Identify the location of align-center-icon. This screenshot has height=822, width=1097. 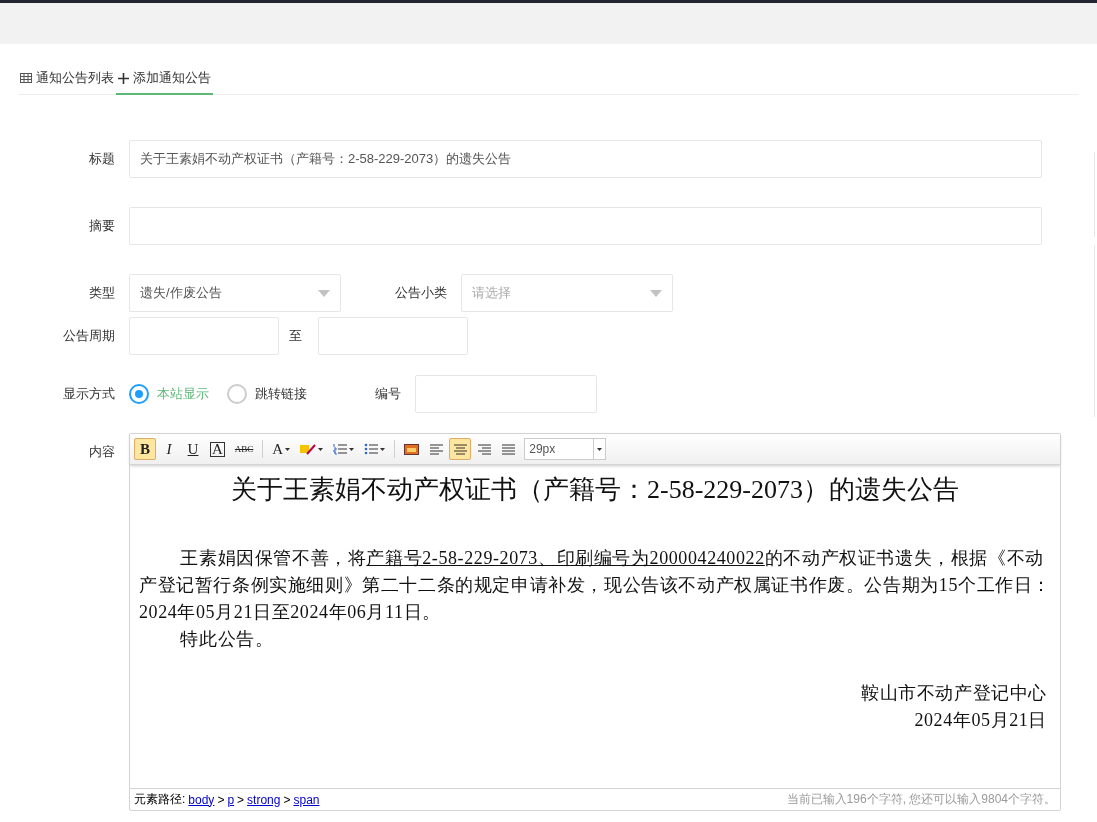
(460, 449).